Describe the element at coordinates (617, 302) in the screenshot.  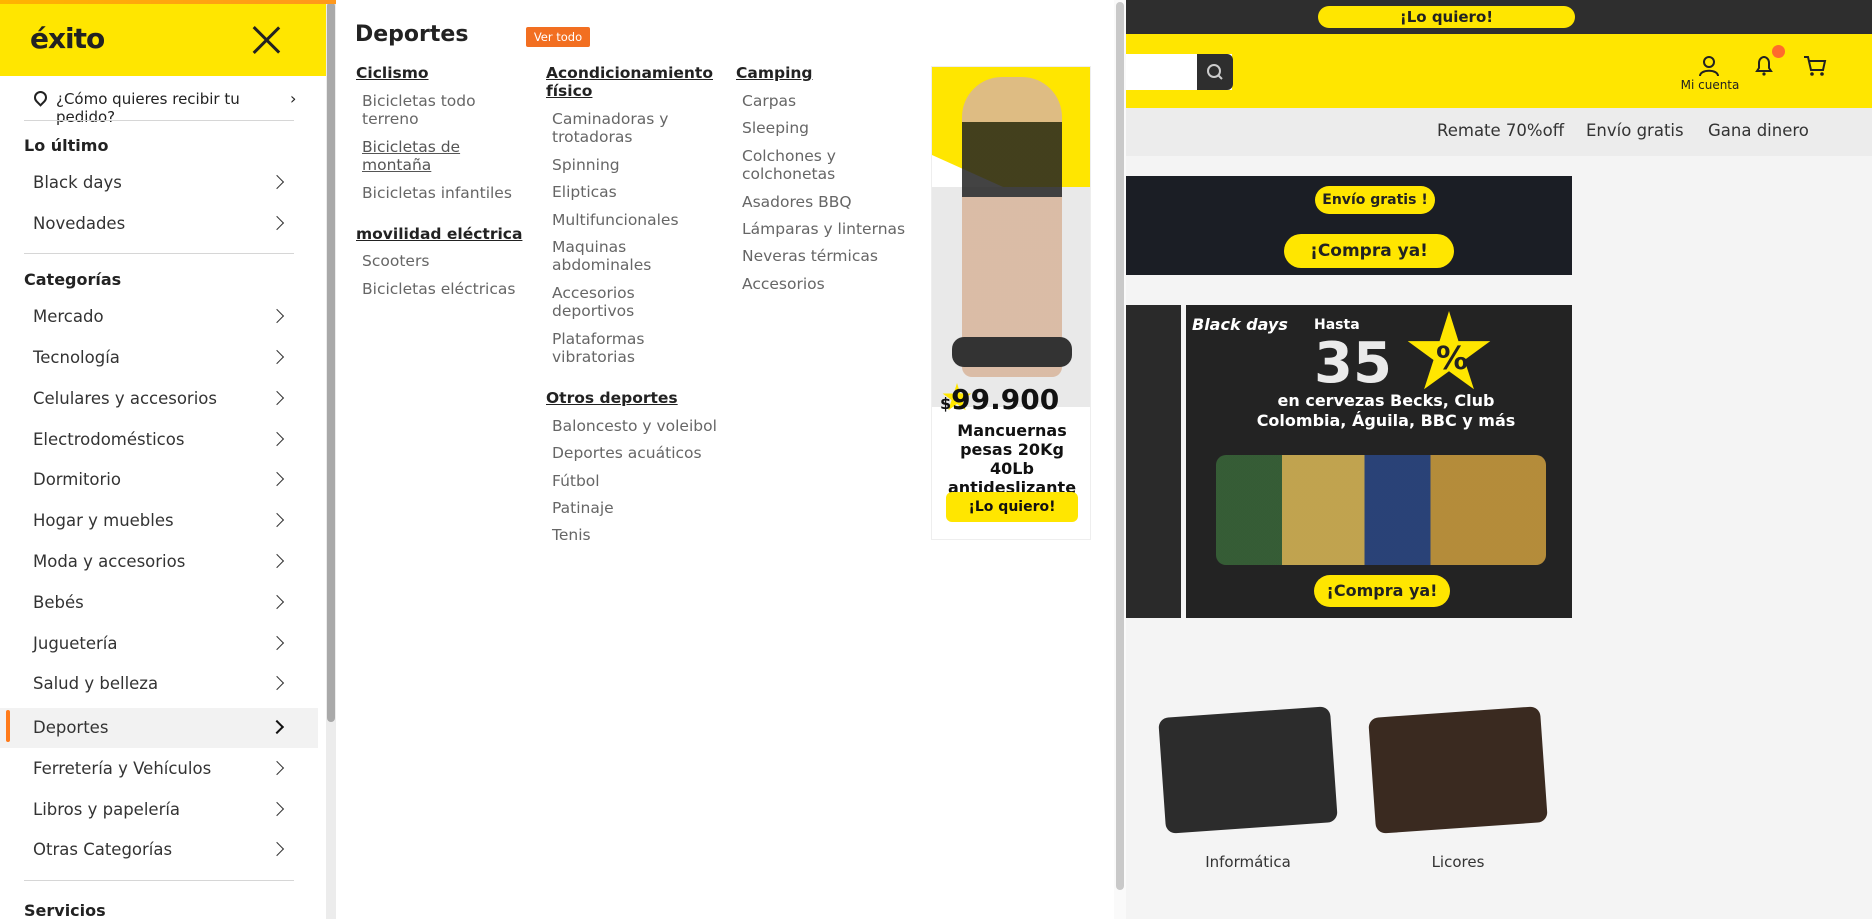
I see `link-accesorios-deportivos: Accesorios deportivos` at that location.